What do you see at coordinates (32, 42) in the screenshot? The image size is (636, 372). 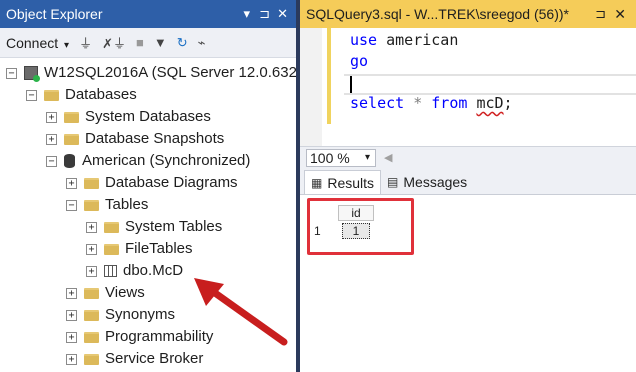 I see `connect-label: Connect` at bounding box center [32, 42].